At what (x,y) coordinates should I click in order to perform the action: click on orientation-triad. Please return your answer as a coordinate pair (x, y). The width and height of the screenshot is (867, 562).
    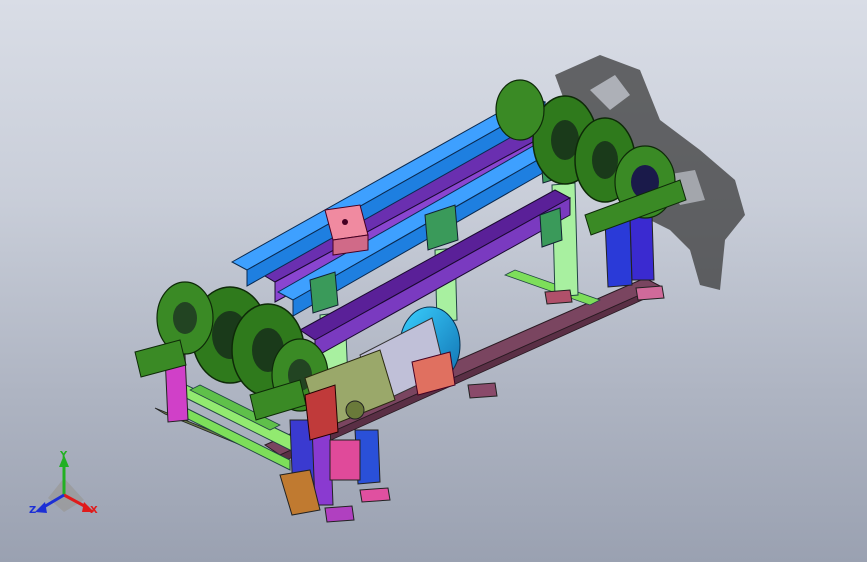
    Looking at the image, I should click on (64, 484).